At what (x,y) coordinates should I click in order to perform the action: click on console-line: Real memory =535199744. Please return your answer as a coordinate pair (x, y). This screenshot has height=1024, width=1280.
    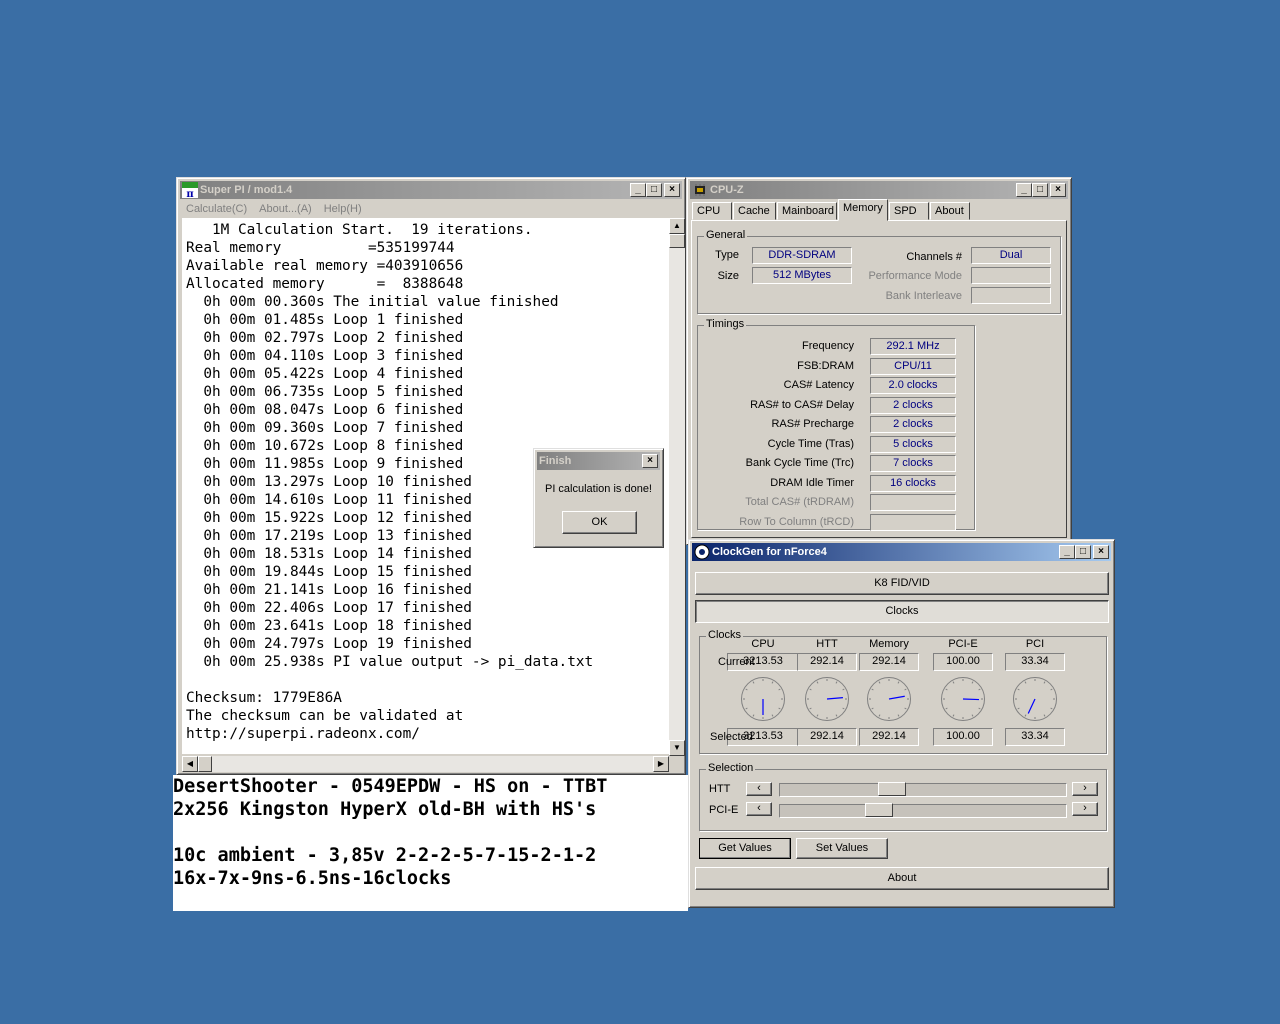
    Looking at the image, I should click on (320, 248).